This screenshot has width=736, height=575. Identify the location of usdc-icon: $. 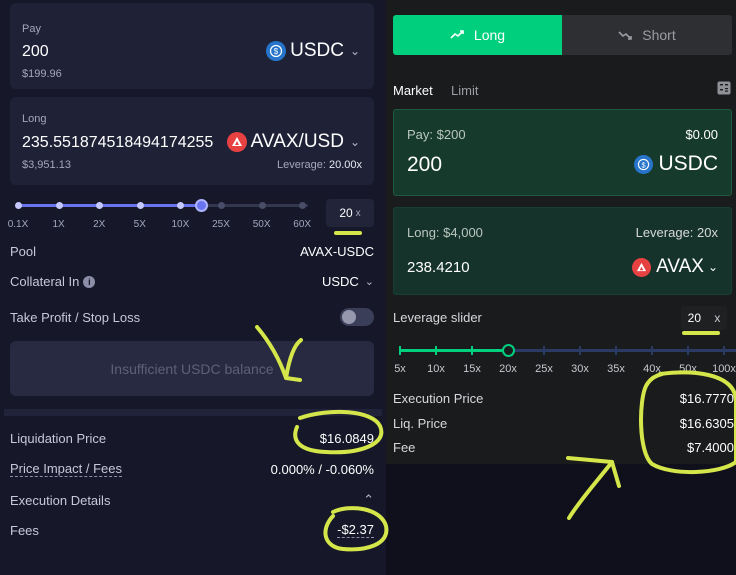
(644, 164).